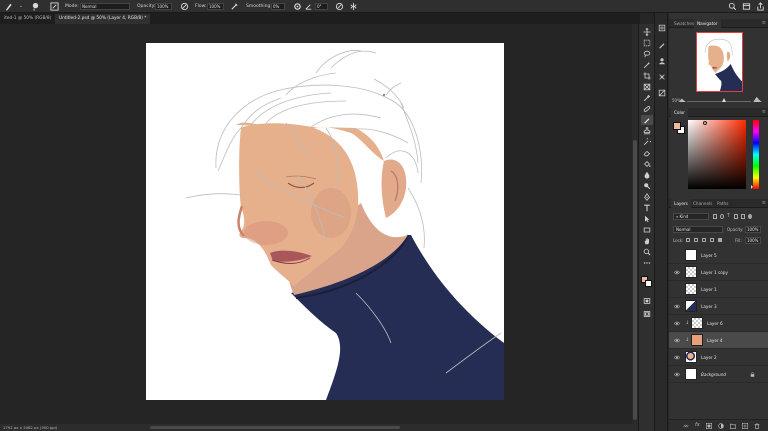 This screenshot has width=768, height=431. I want to click on adjustments-icon, so click(662, 93).